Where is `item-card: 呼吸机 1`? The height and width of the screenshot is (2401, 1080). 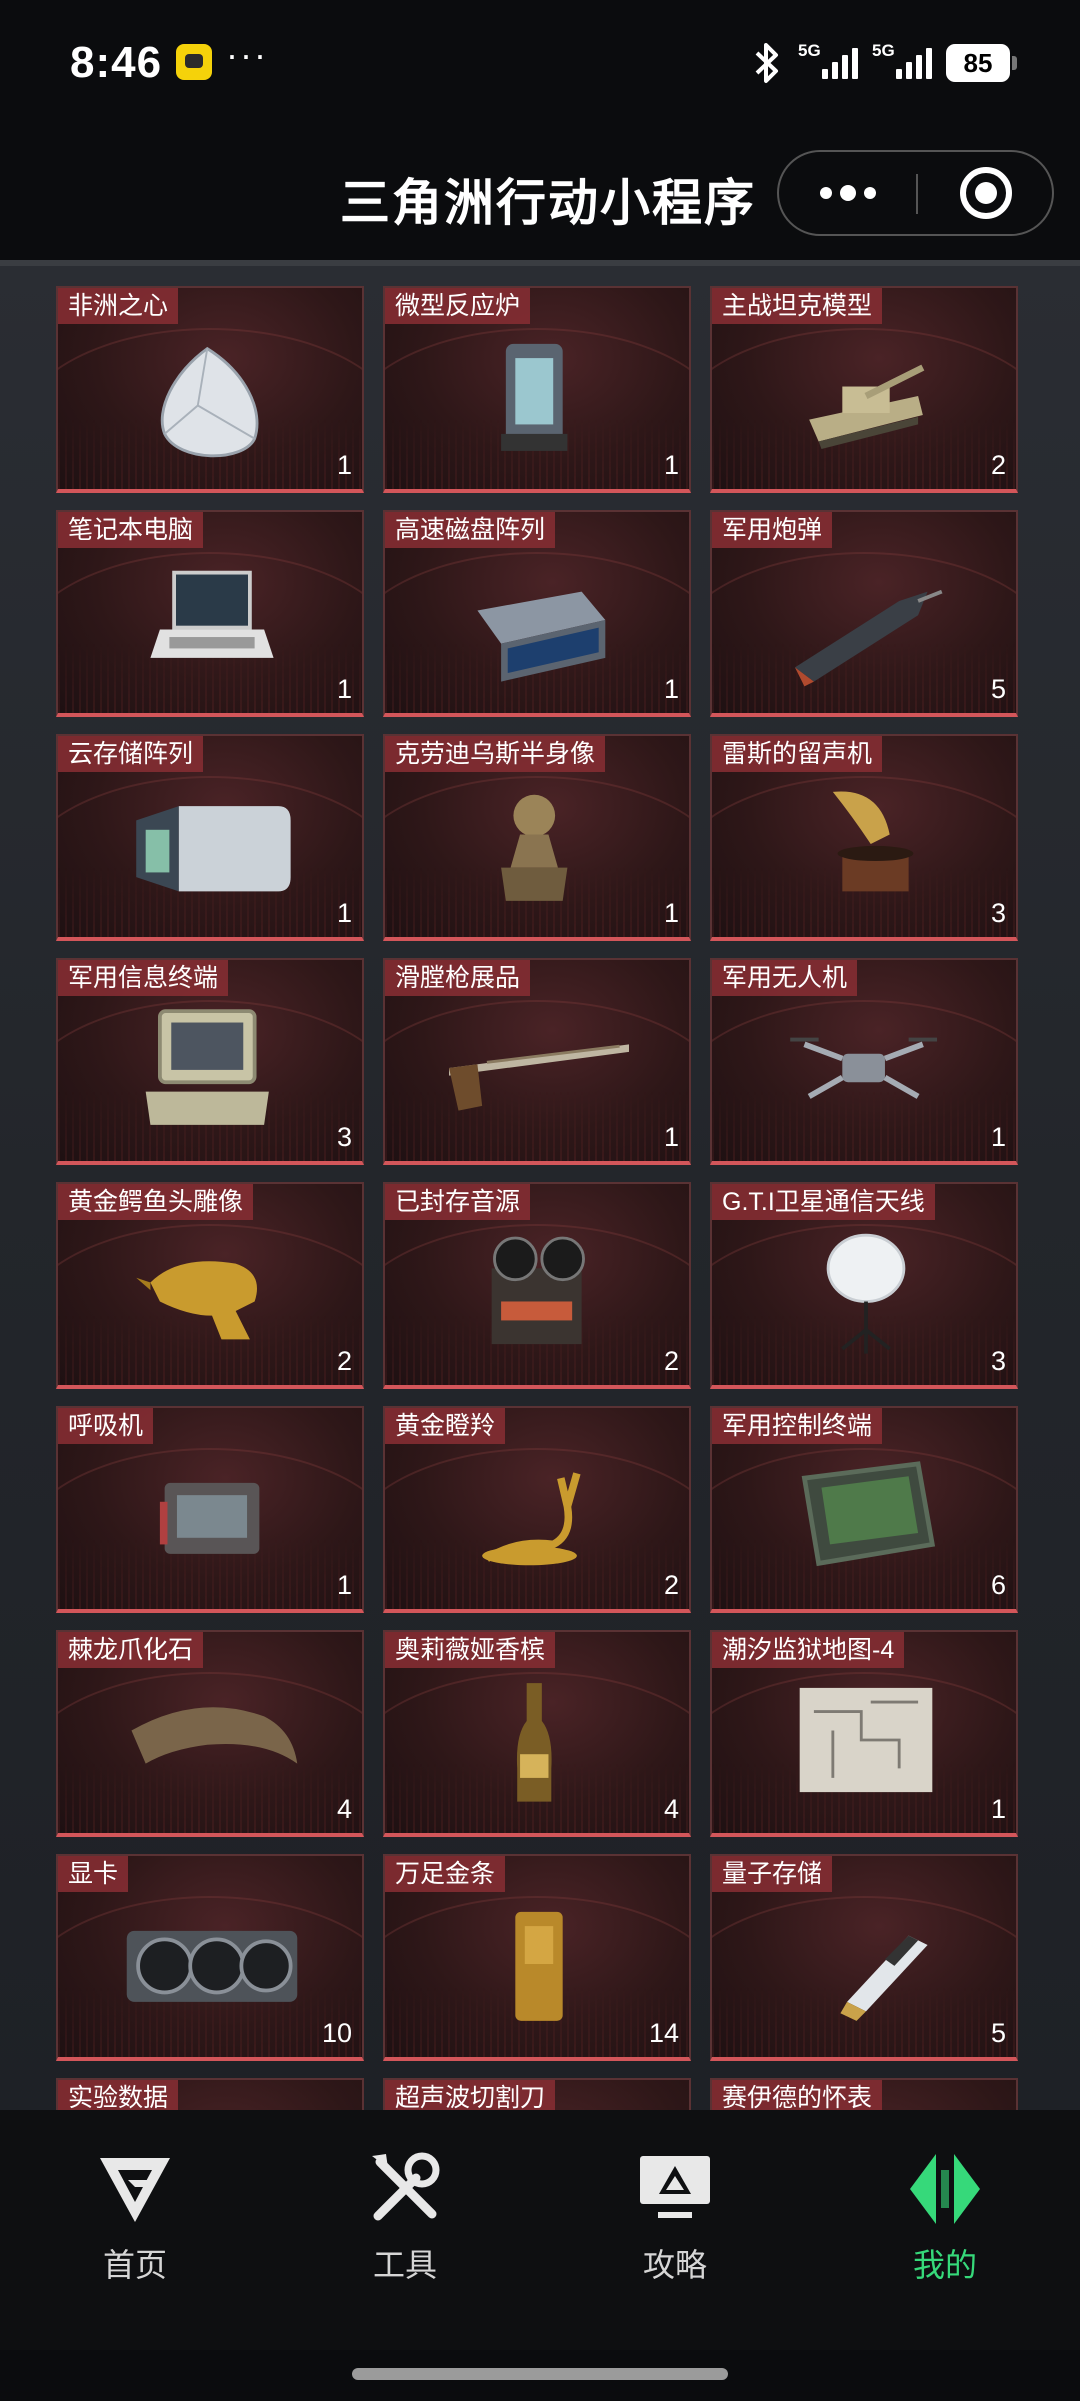
item-card: 呼吸机 1 is located at coordinates (210, 1509).